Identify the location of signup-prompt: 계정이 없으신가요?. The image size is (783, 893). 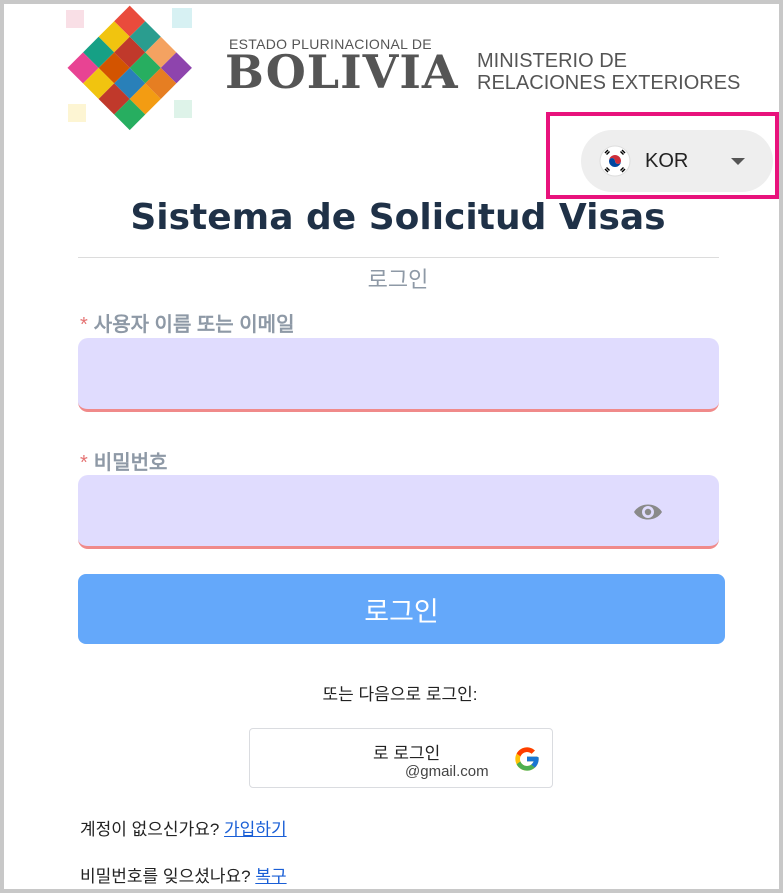
(150, 829).